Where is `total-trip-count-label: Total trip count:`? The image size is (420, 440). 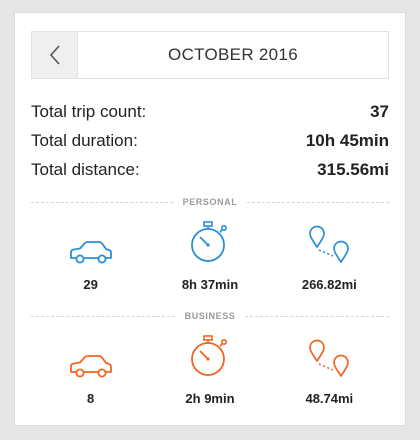 total-trip-count-label: Total trip count: is located at coordinates (89, 111).